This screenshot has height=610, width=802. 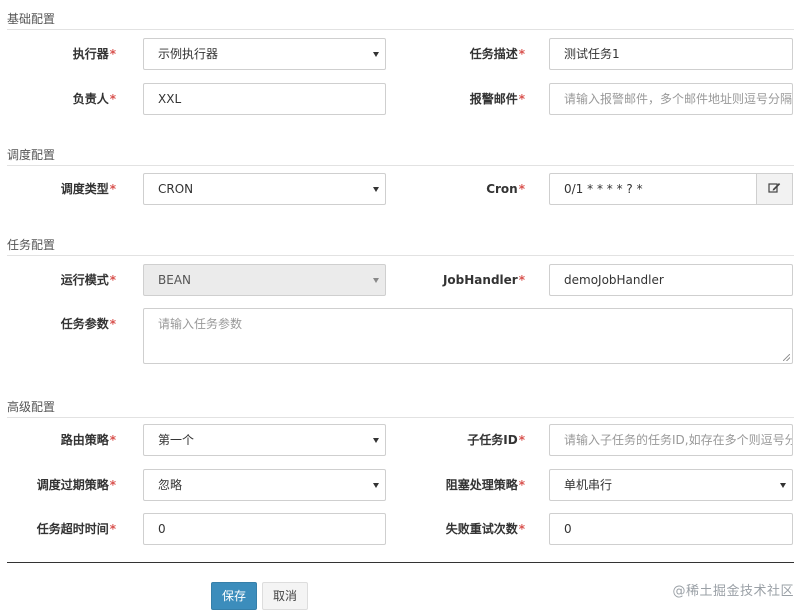 I want to click on glue-type-select: BEAN, so click(x=264, y=280).